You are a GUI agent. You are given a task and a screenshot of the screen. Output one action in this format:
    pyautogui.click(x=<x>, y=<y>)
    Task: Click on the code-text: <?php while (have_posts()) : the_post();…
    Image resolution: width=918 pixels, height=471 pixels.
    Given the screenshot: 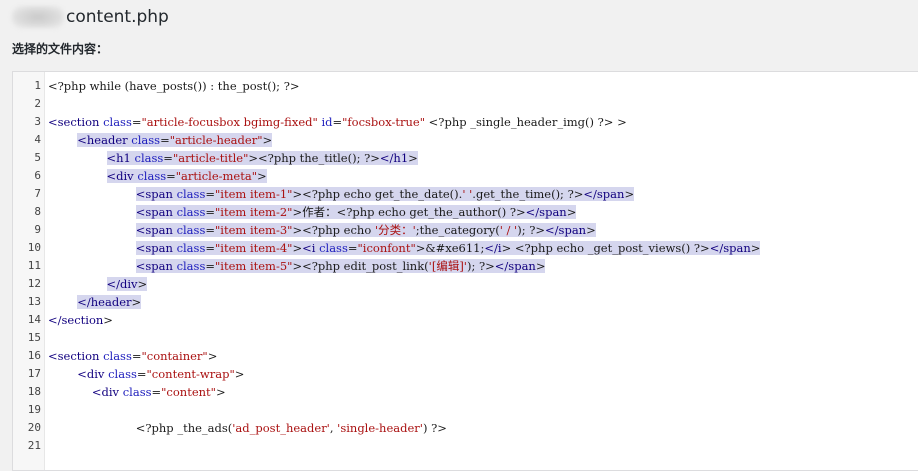 What is the action you would take?
    pyautogui.click(x=174, y=86)
    